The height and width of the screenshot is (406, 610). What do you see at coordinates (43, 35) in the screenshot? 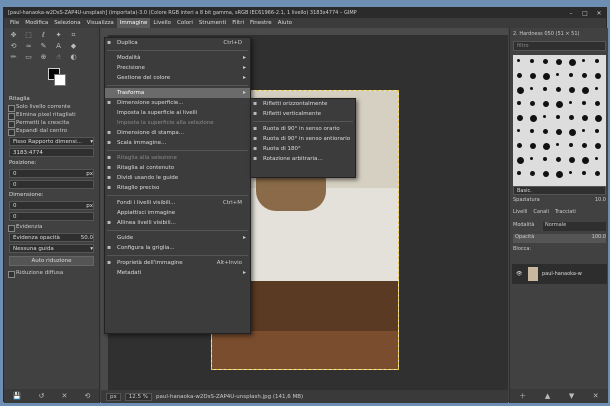
I see `lasso-icon: ℓ` at bounding box center [43, 35].